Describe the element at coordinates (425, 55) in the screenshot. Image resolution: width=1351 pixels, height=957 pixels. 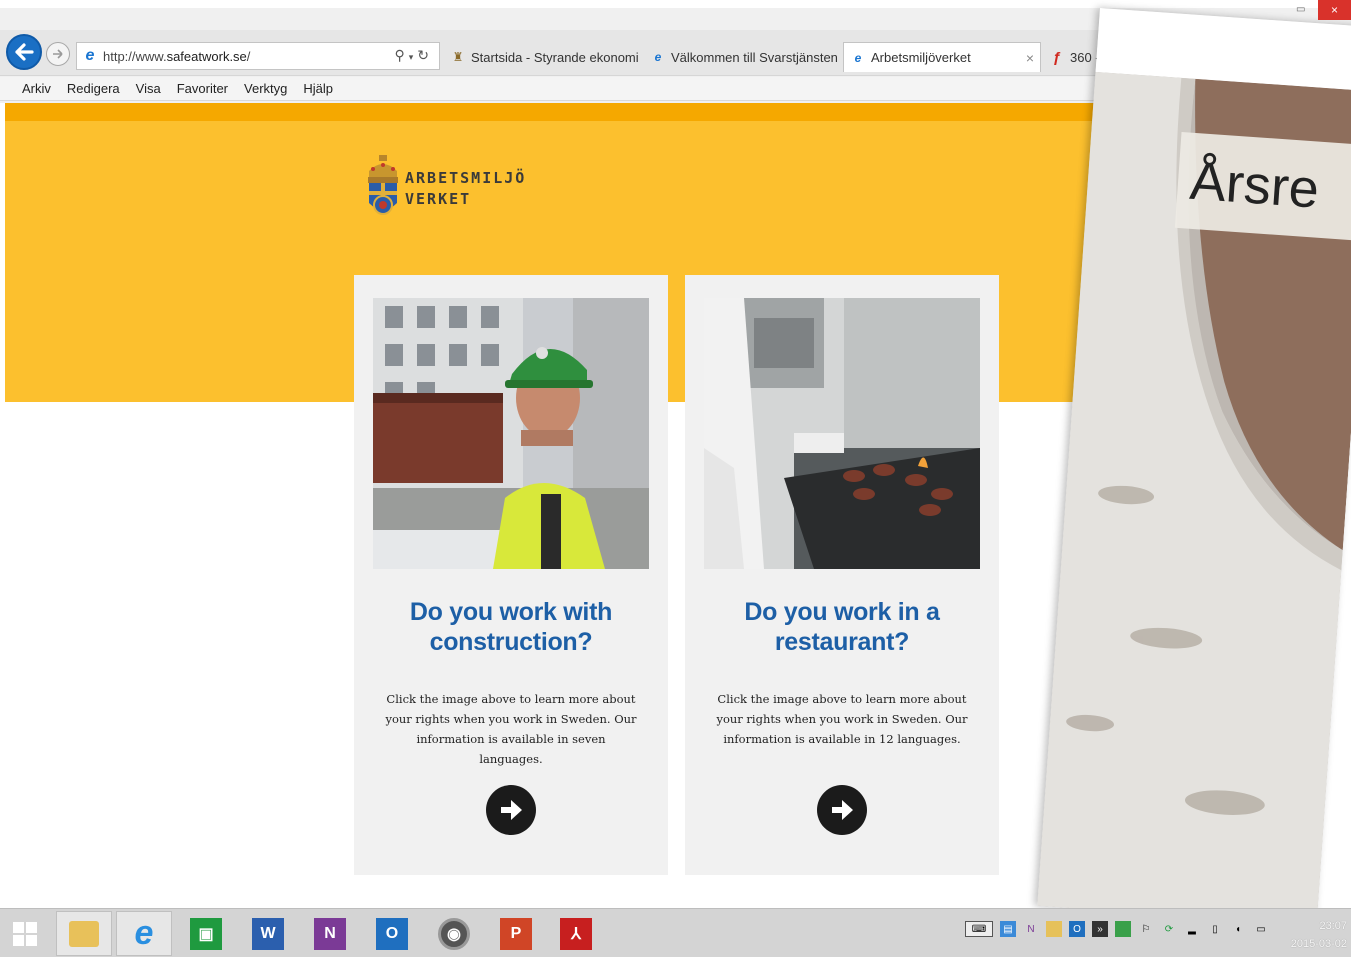
I see `refresh-icon: ↻` at that location.